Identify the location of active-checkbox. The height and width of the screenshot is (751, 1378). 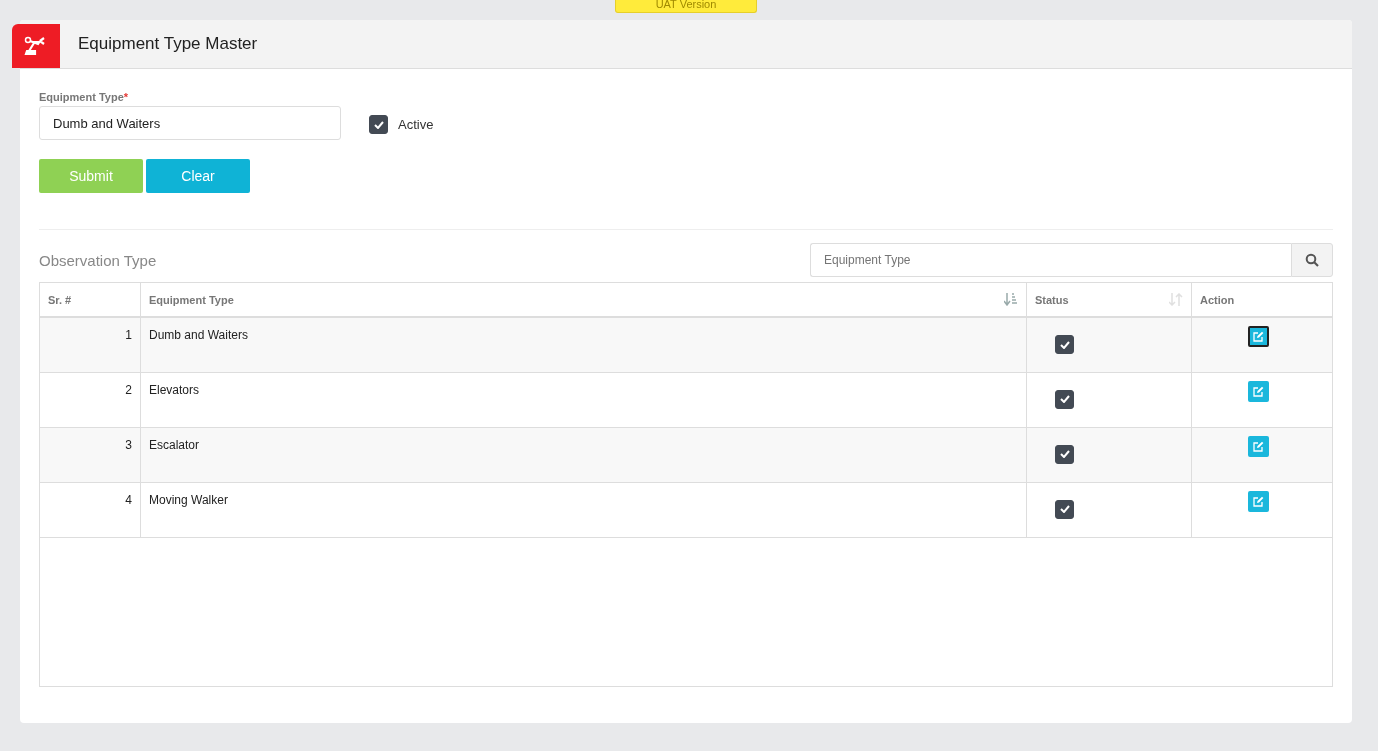
(378, 124).